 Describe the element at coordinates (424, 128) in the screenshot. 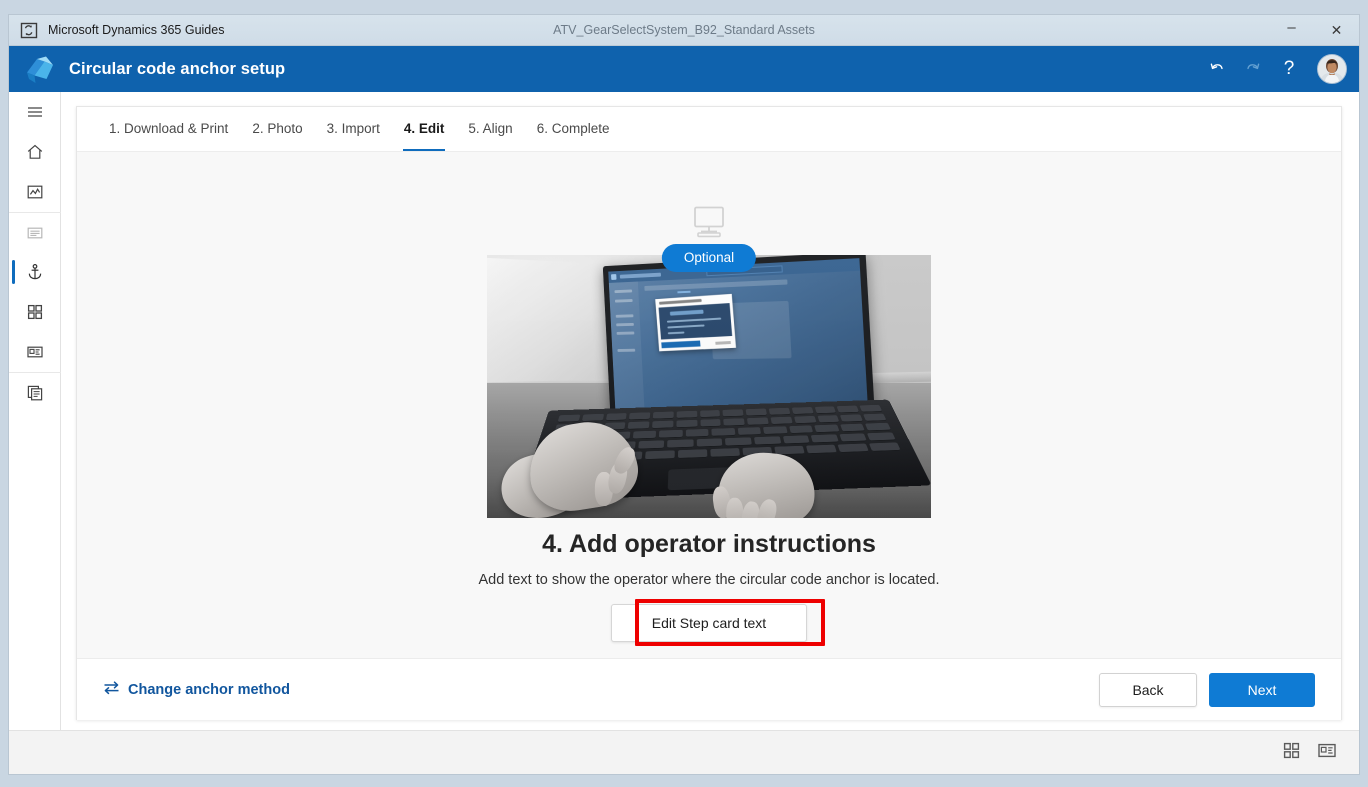

I see `tab-edit: 4. Edit` at that location.